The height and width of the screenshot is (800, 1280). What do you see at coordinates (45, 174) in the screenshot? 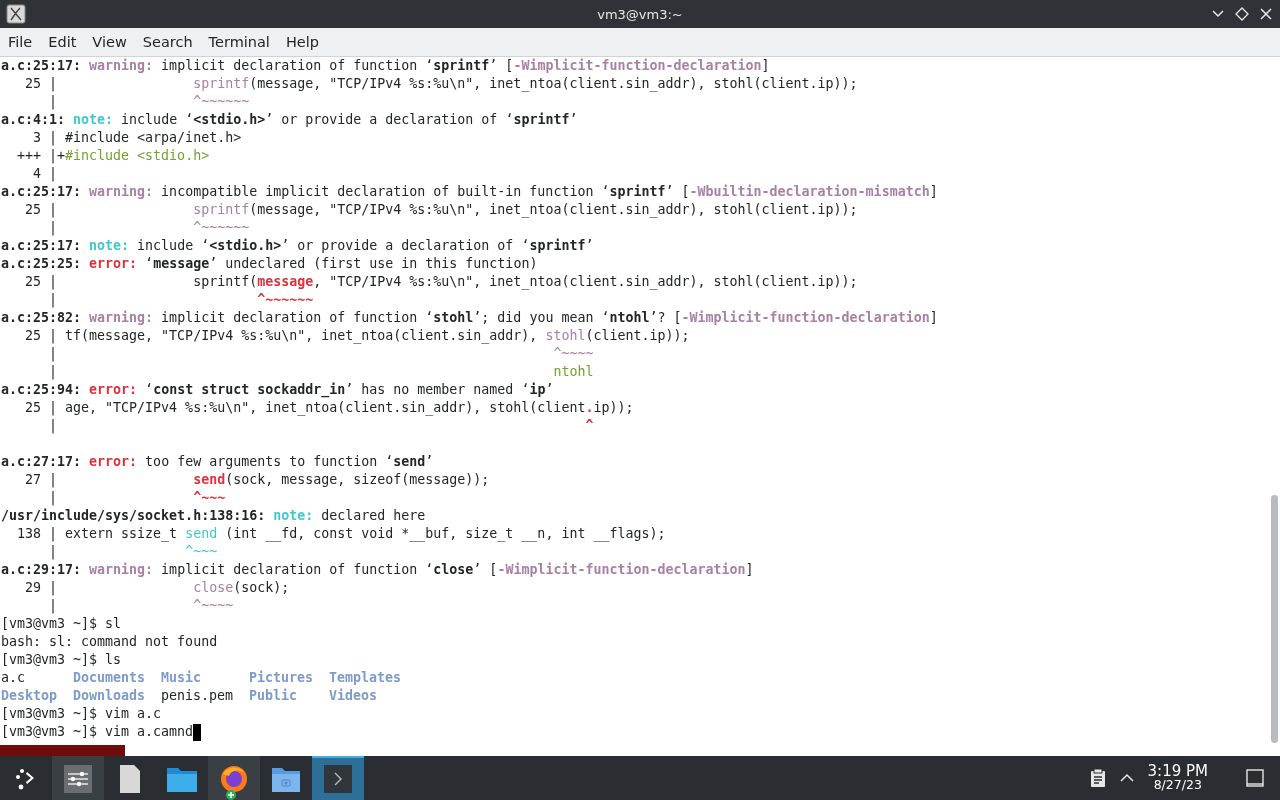
I see `terminal-line: 4 |` at bounding box center [45, 174].